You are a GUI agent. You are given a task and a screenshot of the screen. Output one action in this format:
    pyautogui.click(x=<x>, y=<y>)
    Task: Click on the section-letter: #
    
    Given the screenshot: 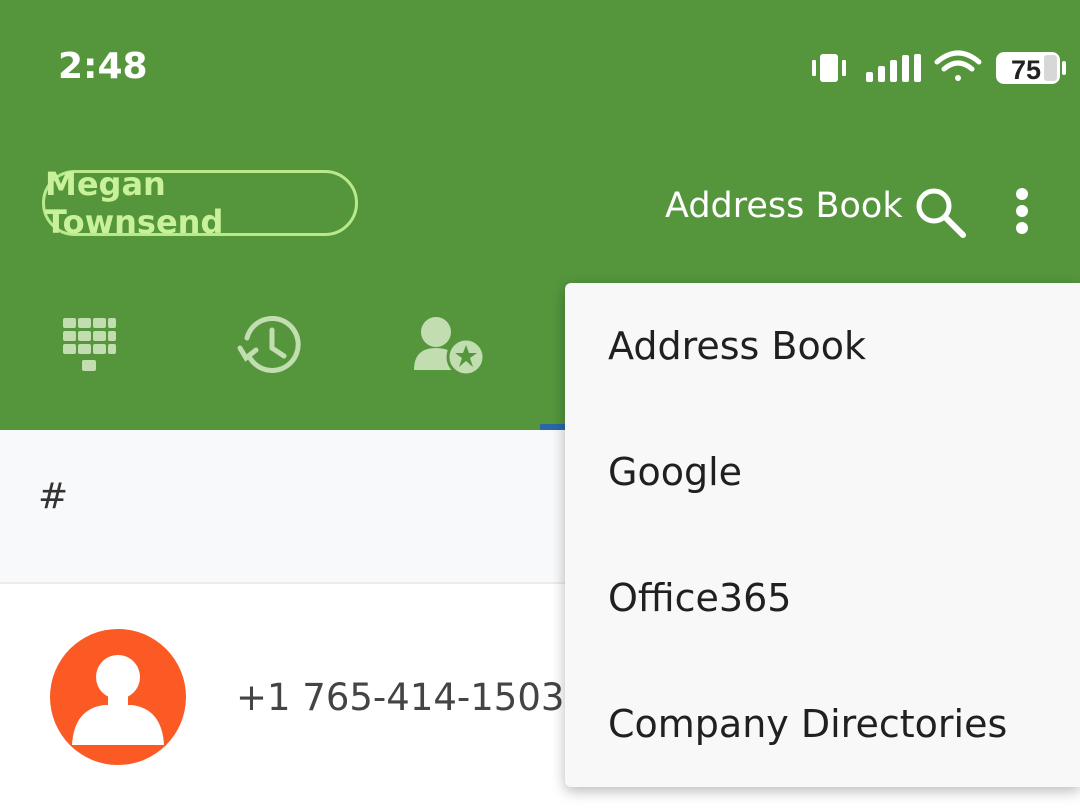 What is the action you would take?
    pyautogui.click(x=53, y=496)
    